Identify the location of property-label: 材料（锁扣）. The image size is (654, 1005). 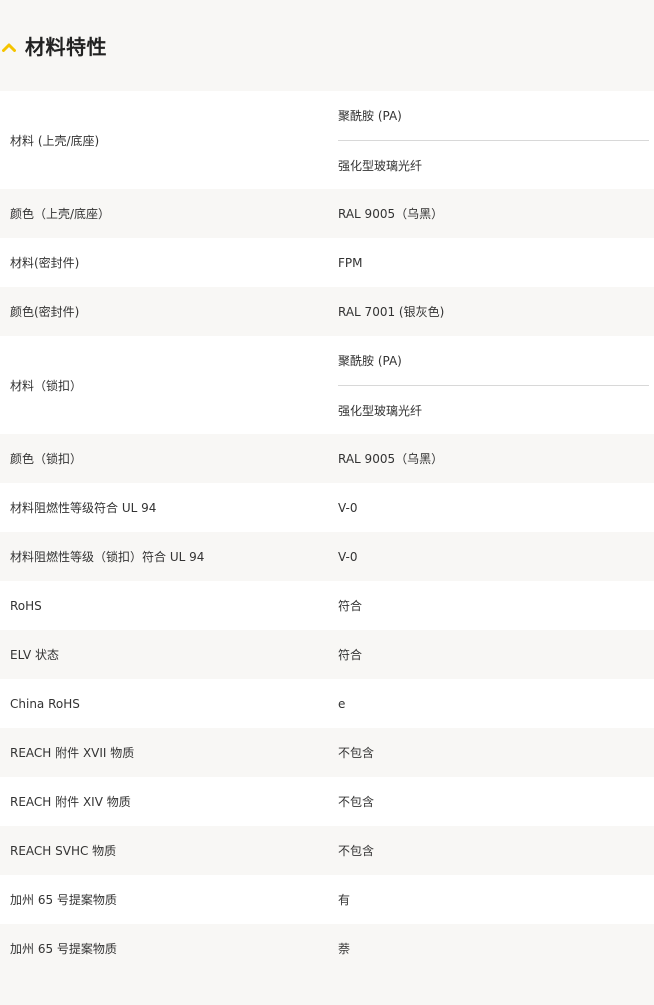
(46, 385).